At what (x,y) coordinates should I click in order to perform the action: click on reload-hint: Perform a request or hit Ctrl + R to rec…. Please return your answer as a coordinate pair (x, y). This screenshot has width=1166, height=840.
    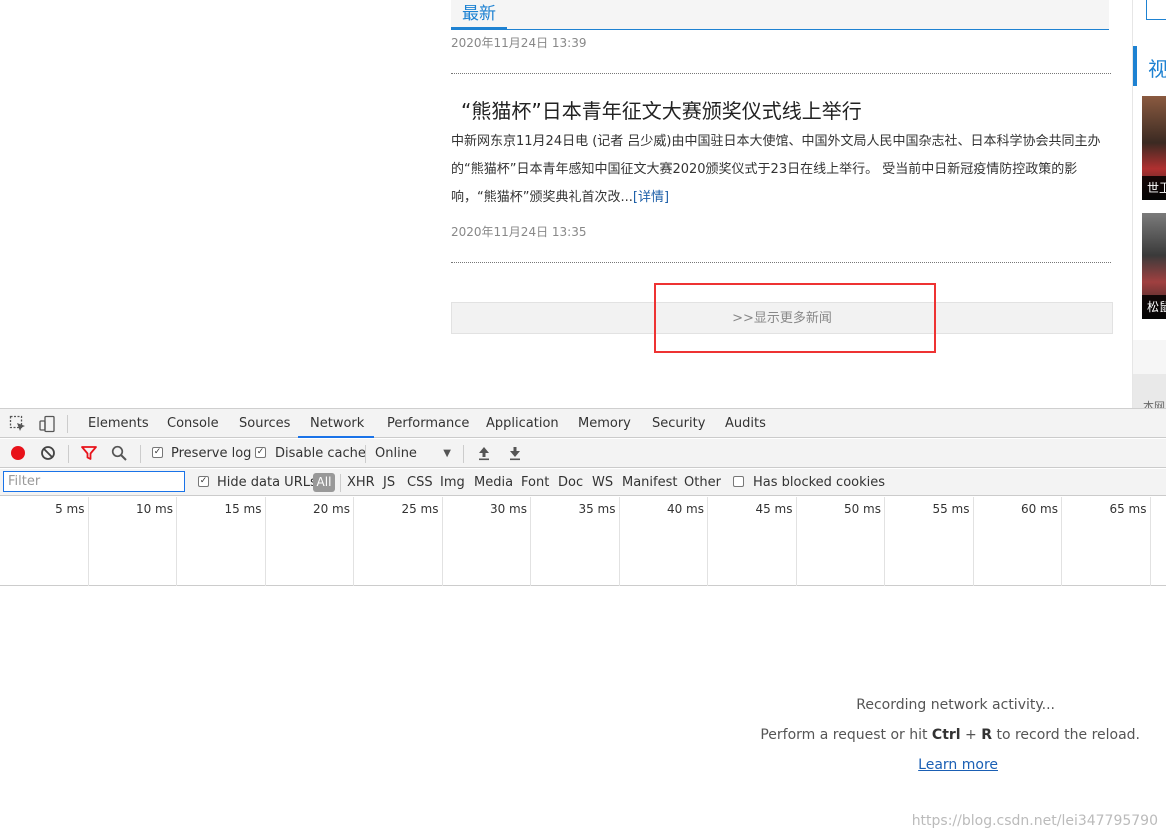
    Looking at the image, I should click on (950, 735).